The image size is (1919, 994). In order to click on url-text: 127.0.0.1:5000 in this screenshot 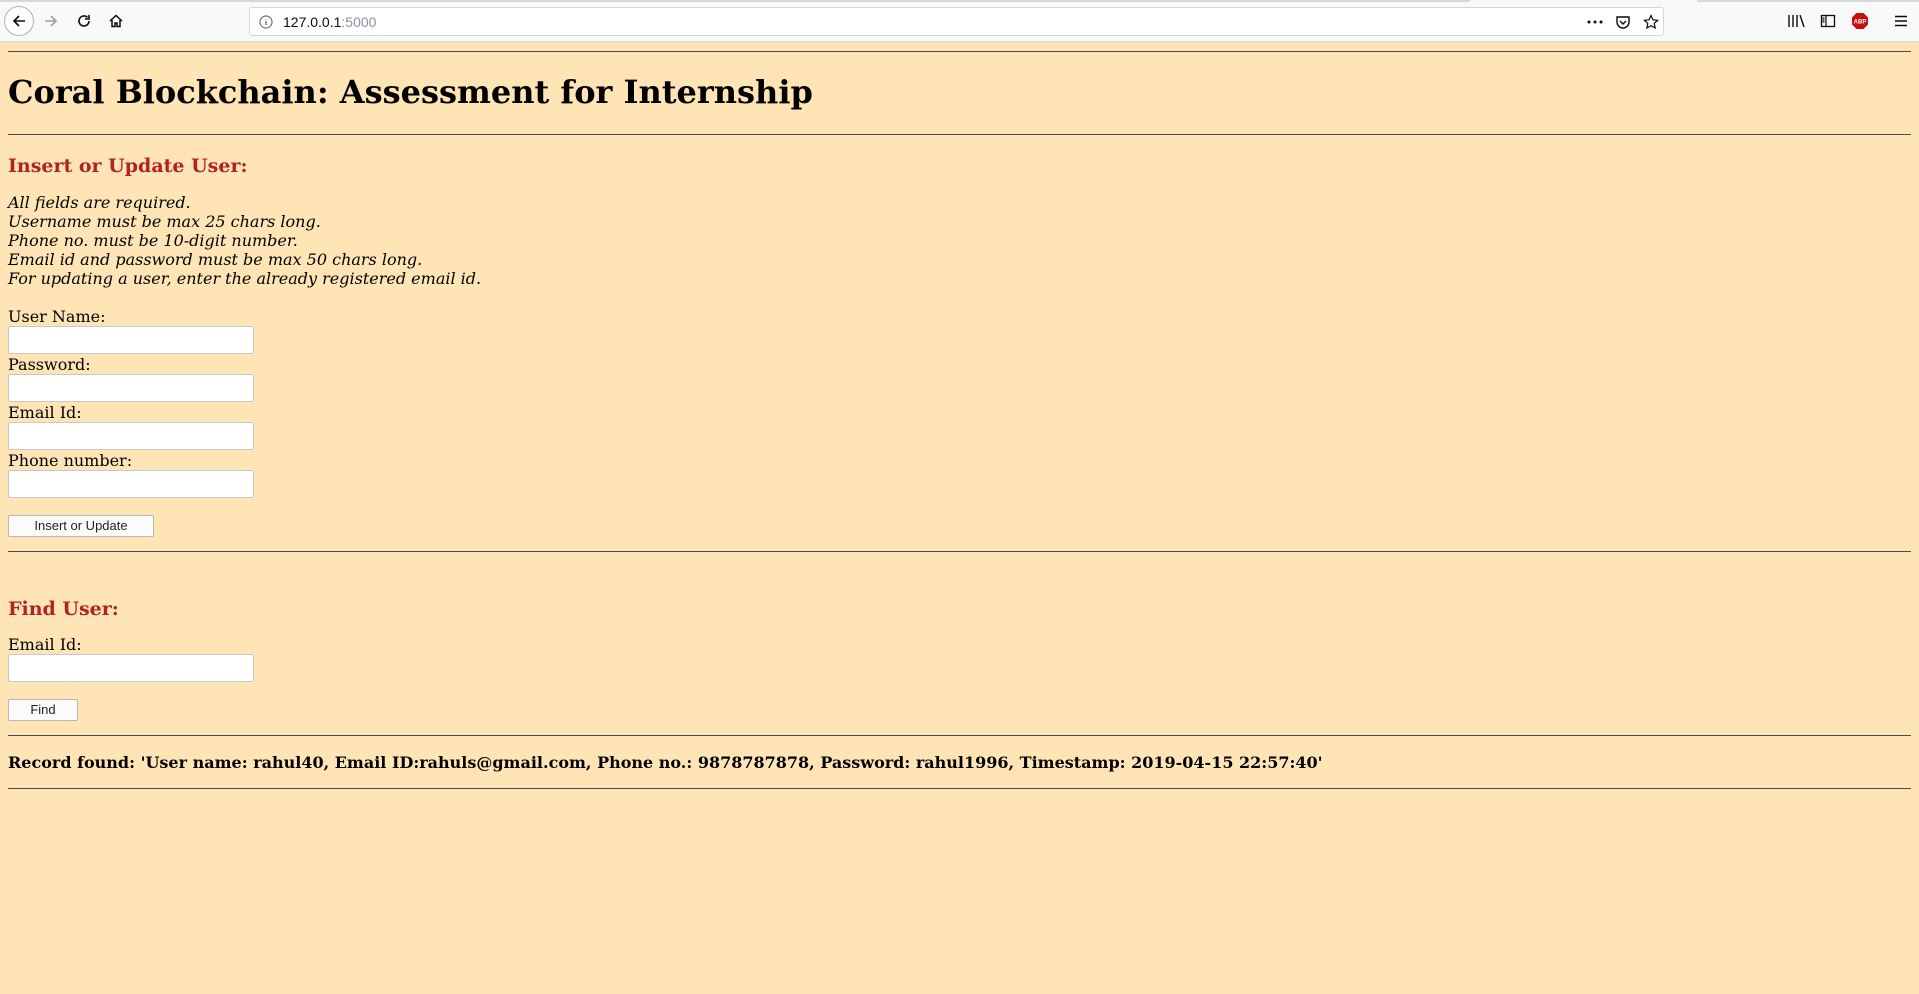, I will do `click(329, 22)`.